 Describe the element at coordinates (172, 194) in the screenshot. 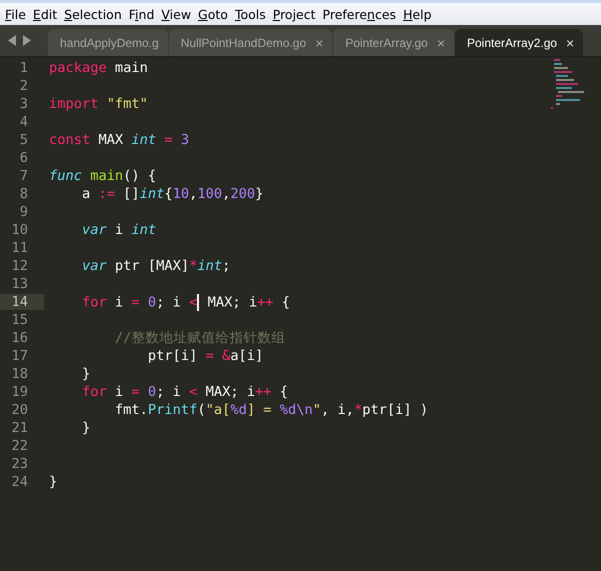

I see `code-line: a := []int{10,100,200}` at that location.